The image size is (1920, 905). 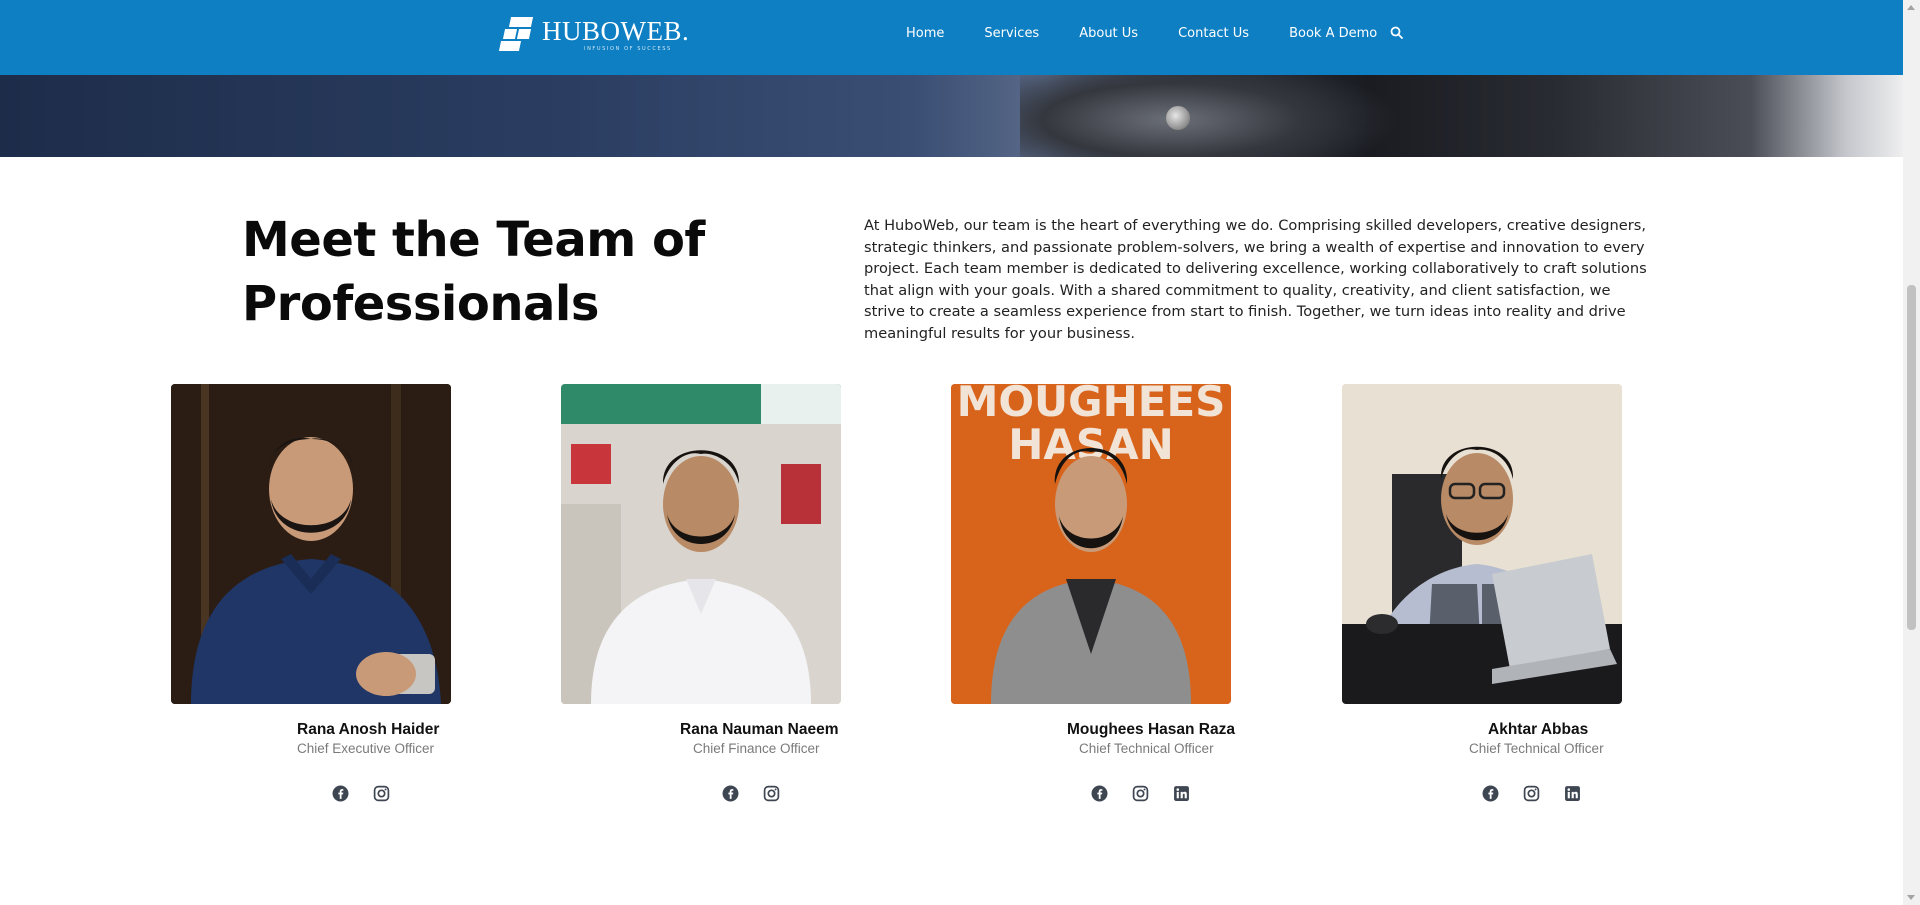 I want to click on logo: HUBOWEB. INFUSION OF SUCCESS, so click(x=594, y=35).